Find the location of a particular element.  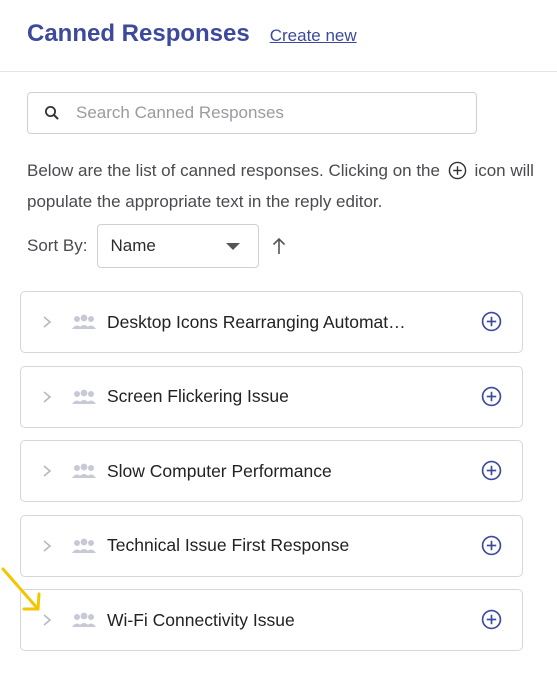

list-item: Slow Computer Performance is located at coordinates (271, 471).